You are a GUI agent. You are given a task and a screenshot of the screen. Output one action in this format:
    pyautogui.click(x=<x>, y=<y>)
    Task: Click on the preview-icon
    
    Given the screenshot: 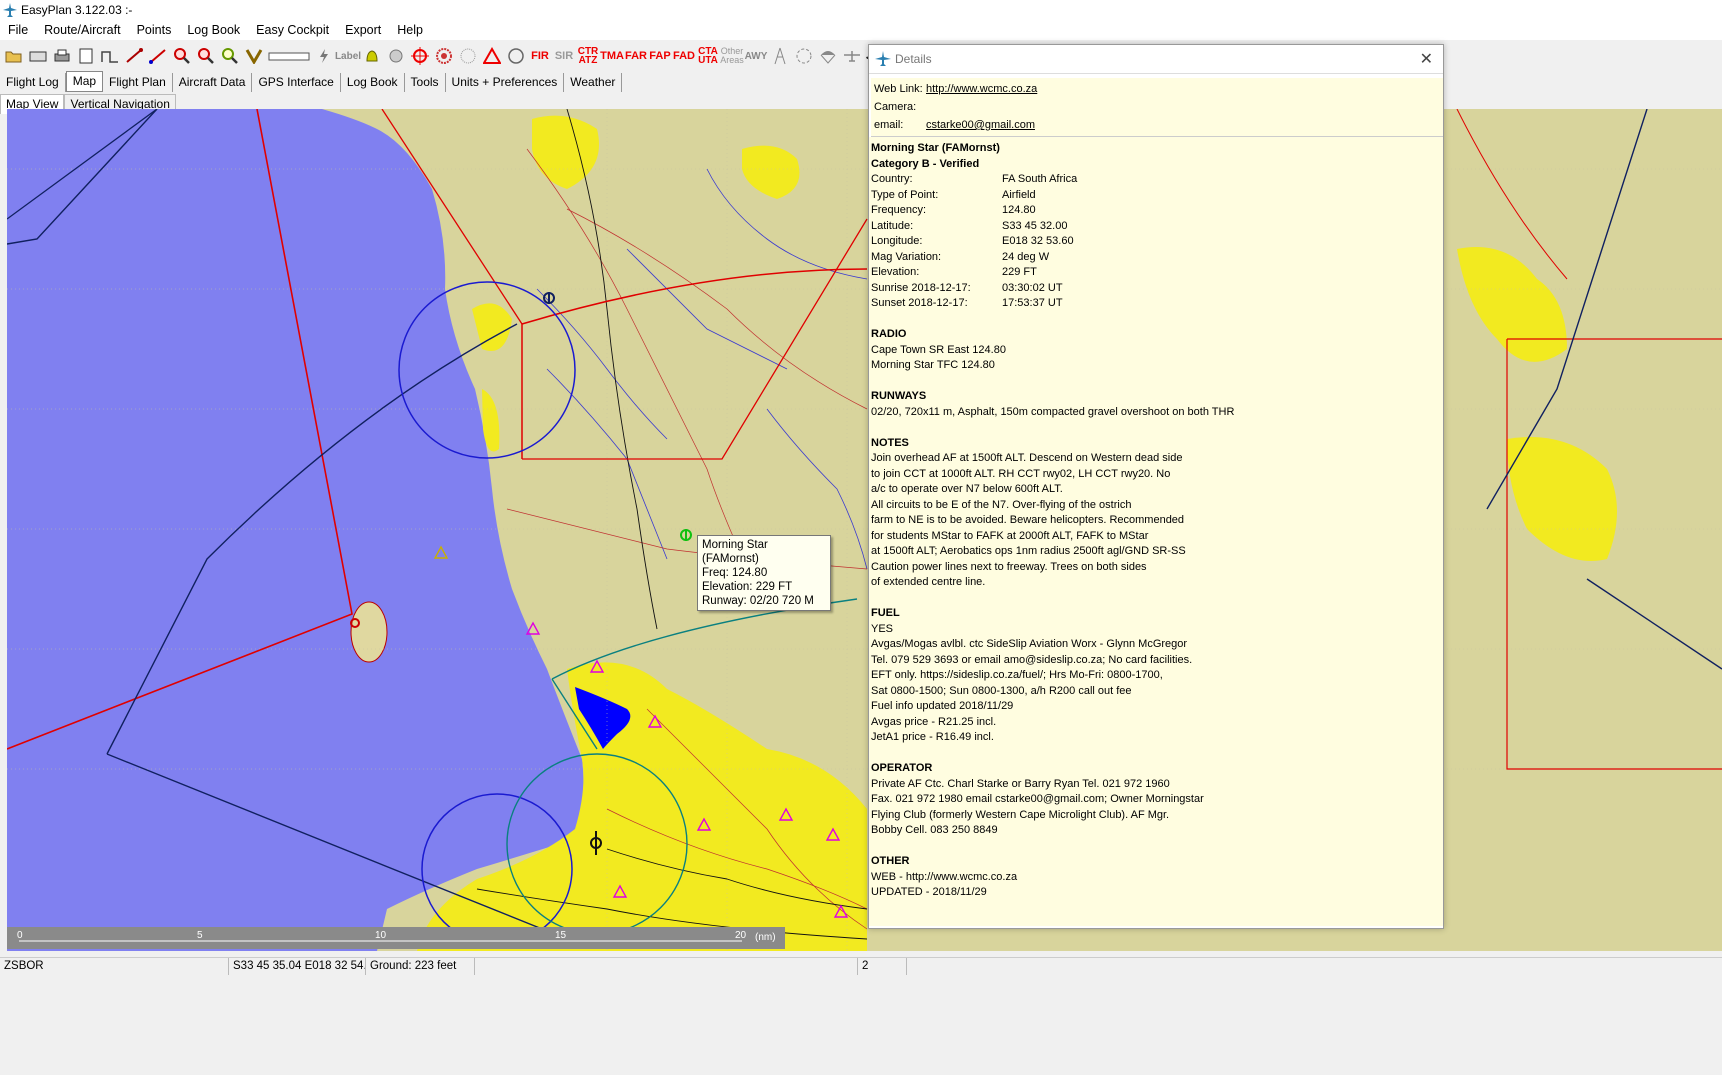 What is the action you would take?
    pyautogui.click(x=86, y=56)
    